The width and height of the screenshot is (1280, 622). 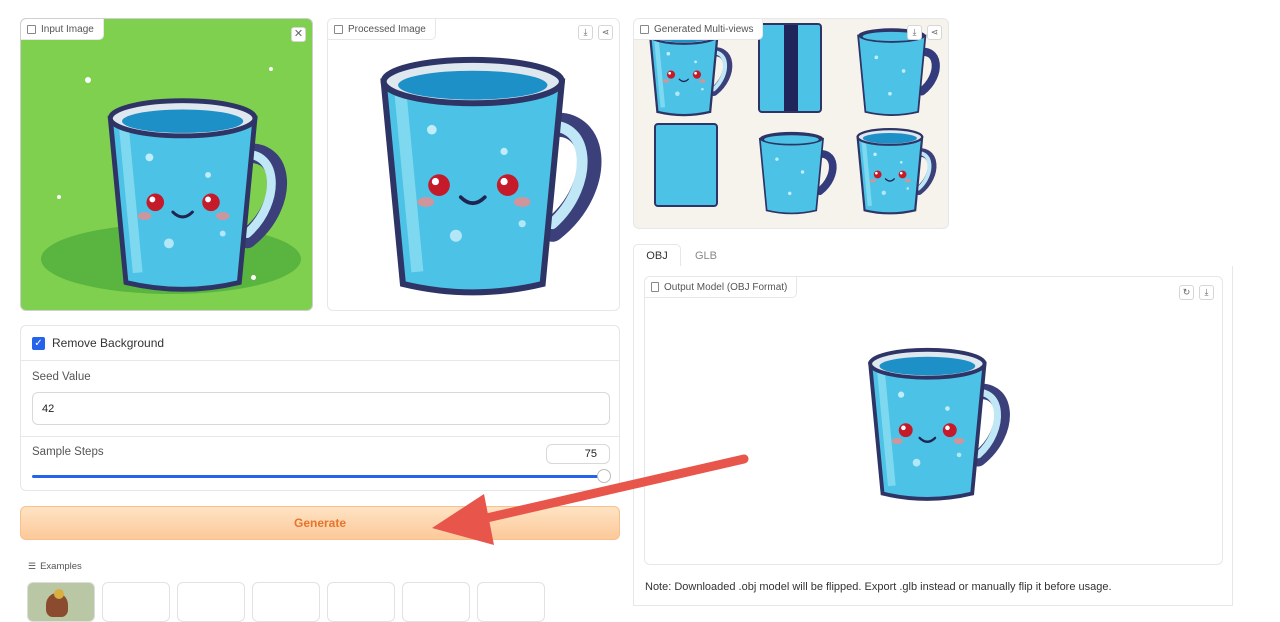 I want to click on reset-icon: ↻, so click(x=1186, y=292).